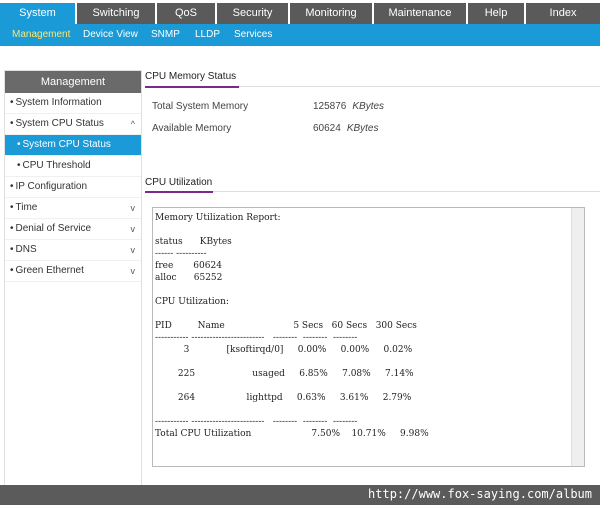  Describe the element at coordinates (53, 228) in the screenshot. I see `sidebar-item-label: Denial of Service` at that location.